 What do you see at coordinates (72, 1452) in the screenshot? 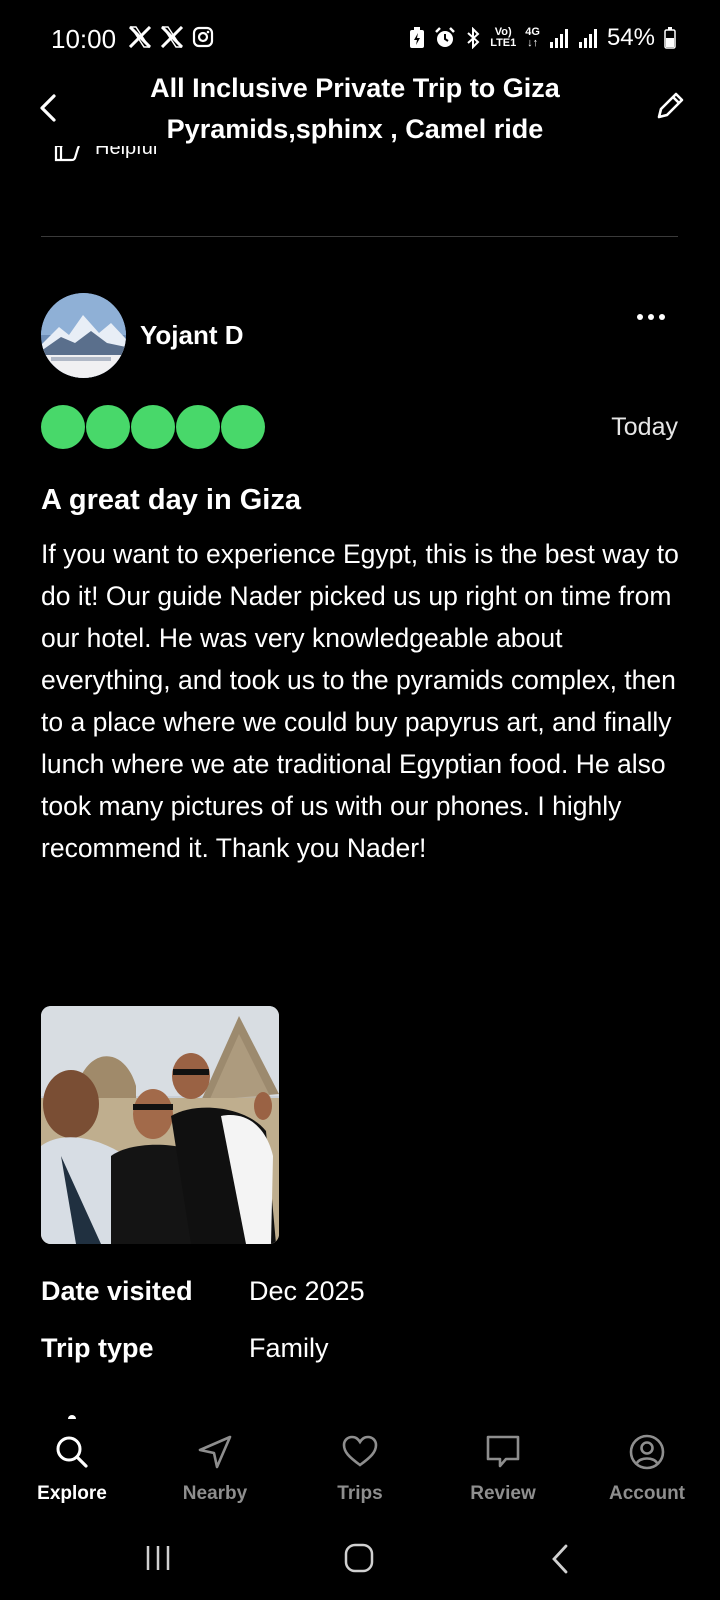
I see `search-icon` at bounding box center [72, 1452].